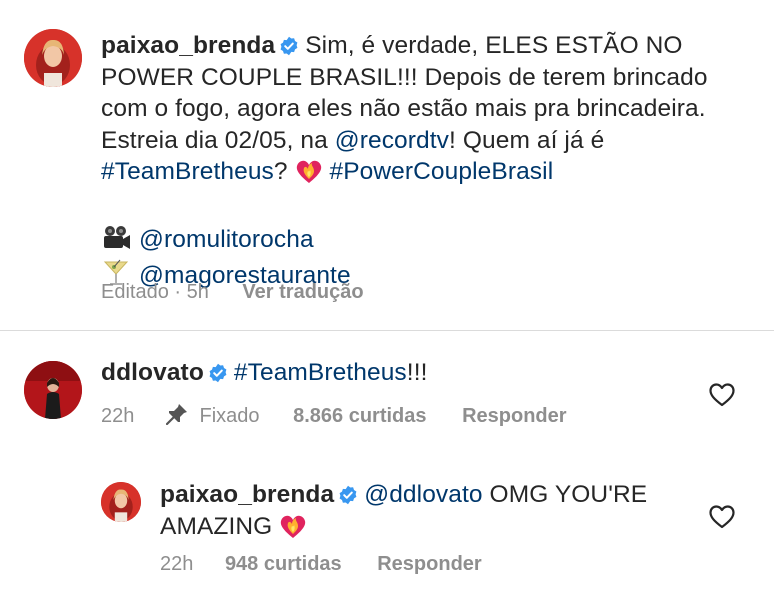 Image resolution: width=774 pixels, height=608 pixels. I want to click on caption-body-3: ?, so click(284, 171).